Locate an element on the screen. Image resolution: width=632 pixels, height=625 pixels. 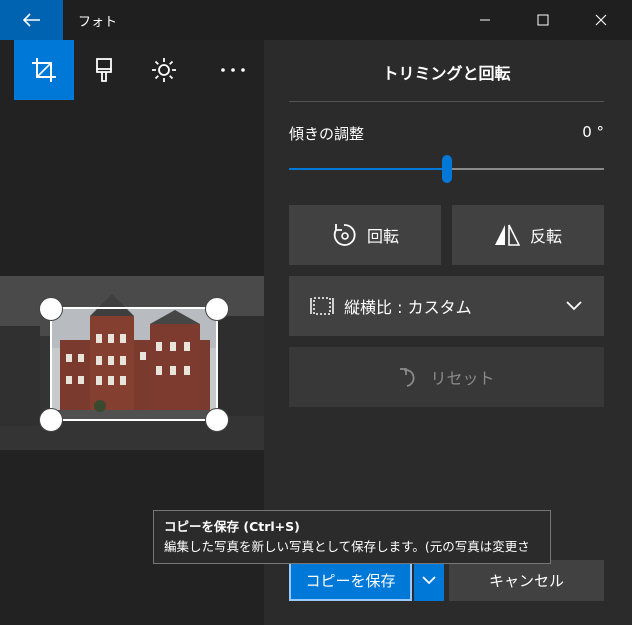
straighten-value: 0 ° is located at coordinates (593, 132).